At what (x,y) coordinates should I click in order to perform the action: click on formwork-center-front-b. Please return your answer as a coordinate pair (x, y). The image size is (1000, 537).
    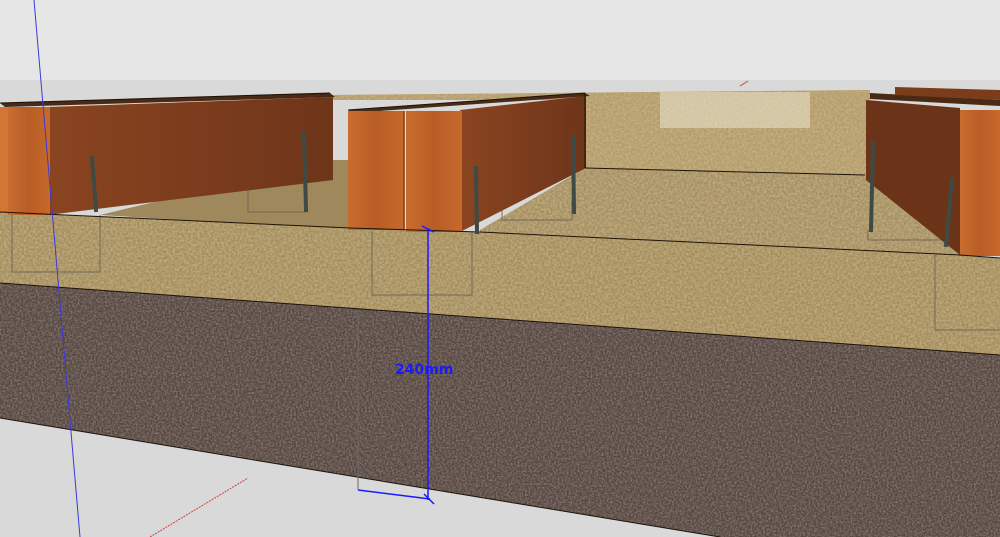
    Looking at the image, I should click on (434, 171).